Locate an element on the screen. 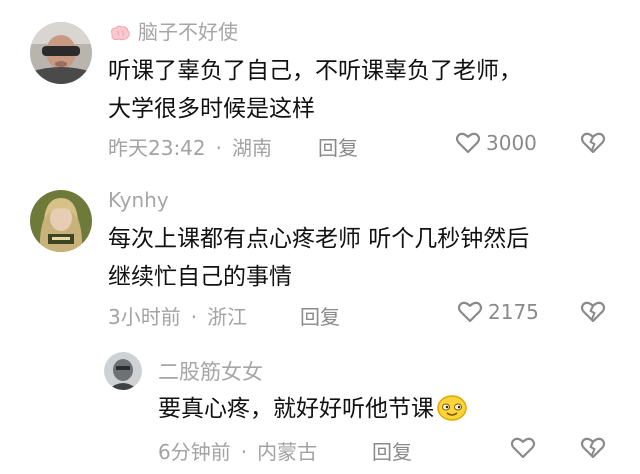  like-button: 3000 is located at coordinates (496, 143).